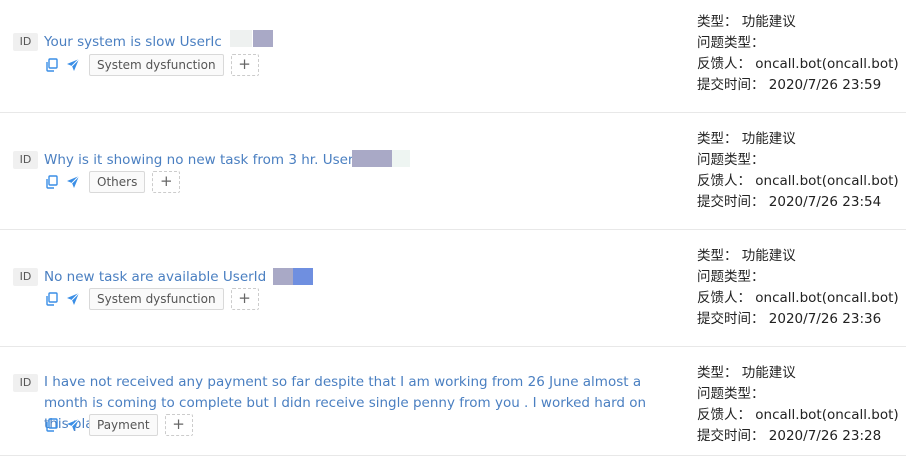 This screenshot has height=456, width=906. Describe the element at coordinates (789, 436) in the screenshot. I see `meta-submit-time: 提交时间： 2020/7/26 23:28` at that location.